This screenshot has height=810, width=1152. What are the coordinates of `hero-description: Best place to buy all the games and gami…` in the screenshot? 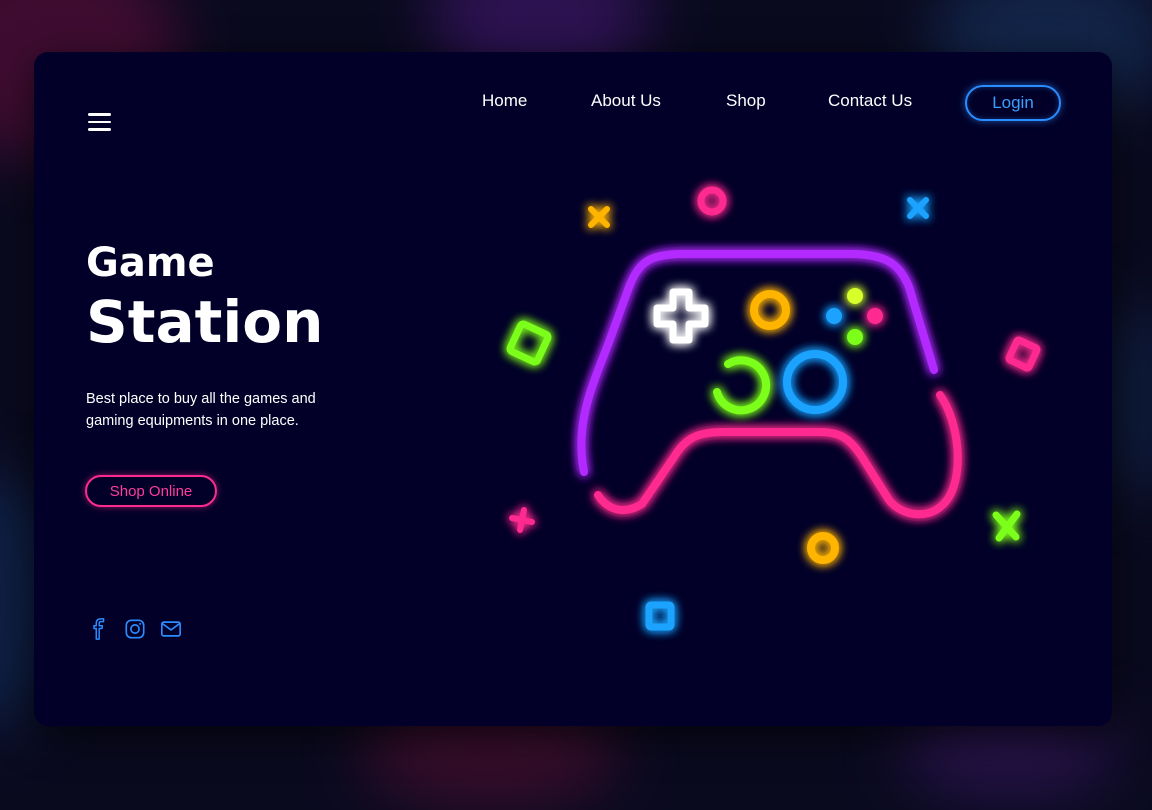 It's located at (201, 410).